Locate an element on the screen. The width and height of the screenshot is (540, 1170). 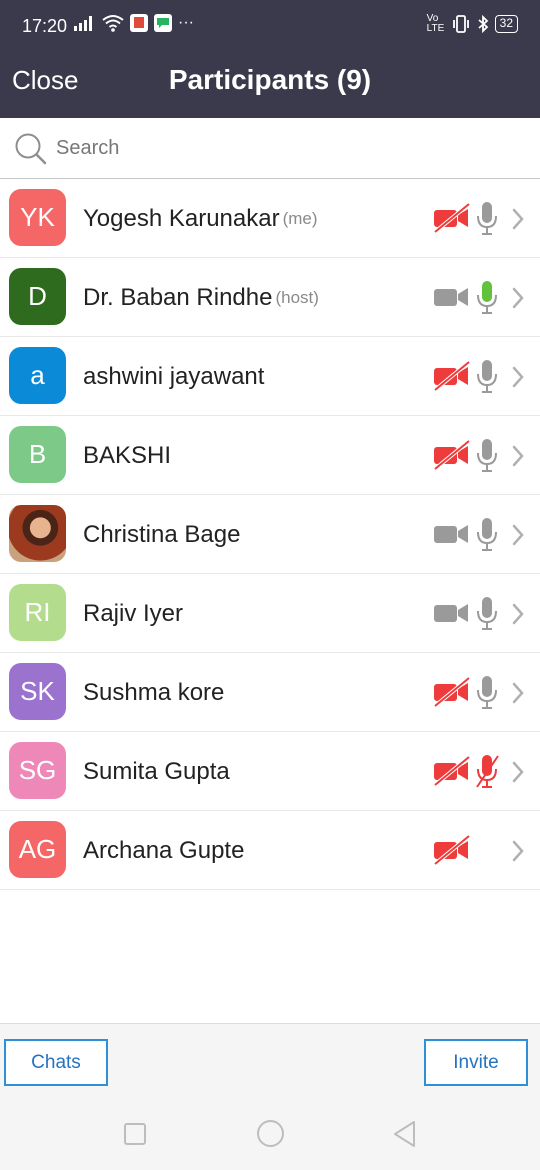
header: Close Participants (9) is located at coordinates (270, 85).